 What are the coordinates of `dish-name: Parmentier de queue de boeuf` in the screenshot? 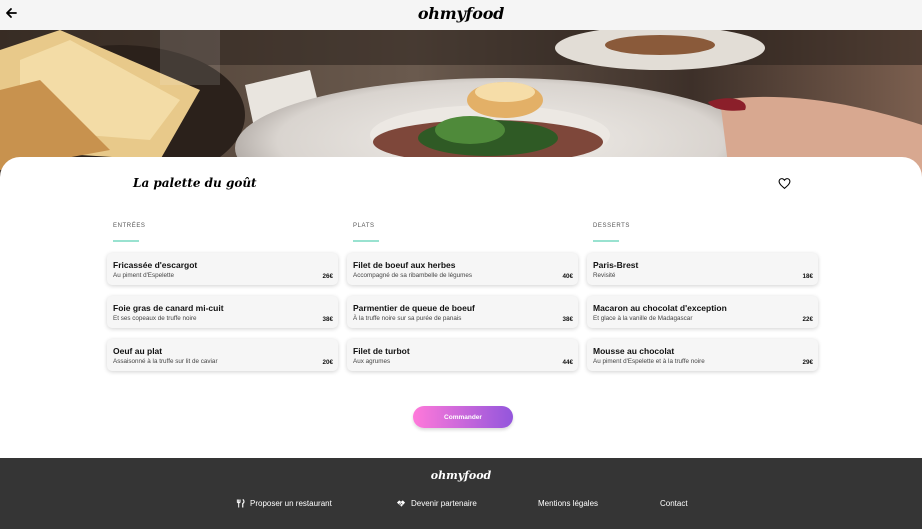 It's located at (414, 308).